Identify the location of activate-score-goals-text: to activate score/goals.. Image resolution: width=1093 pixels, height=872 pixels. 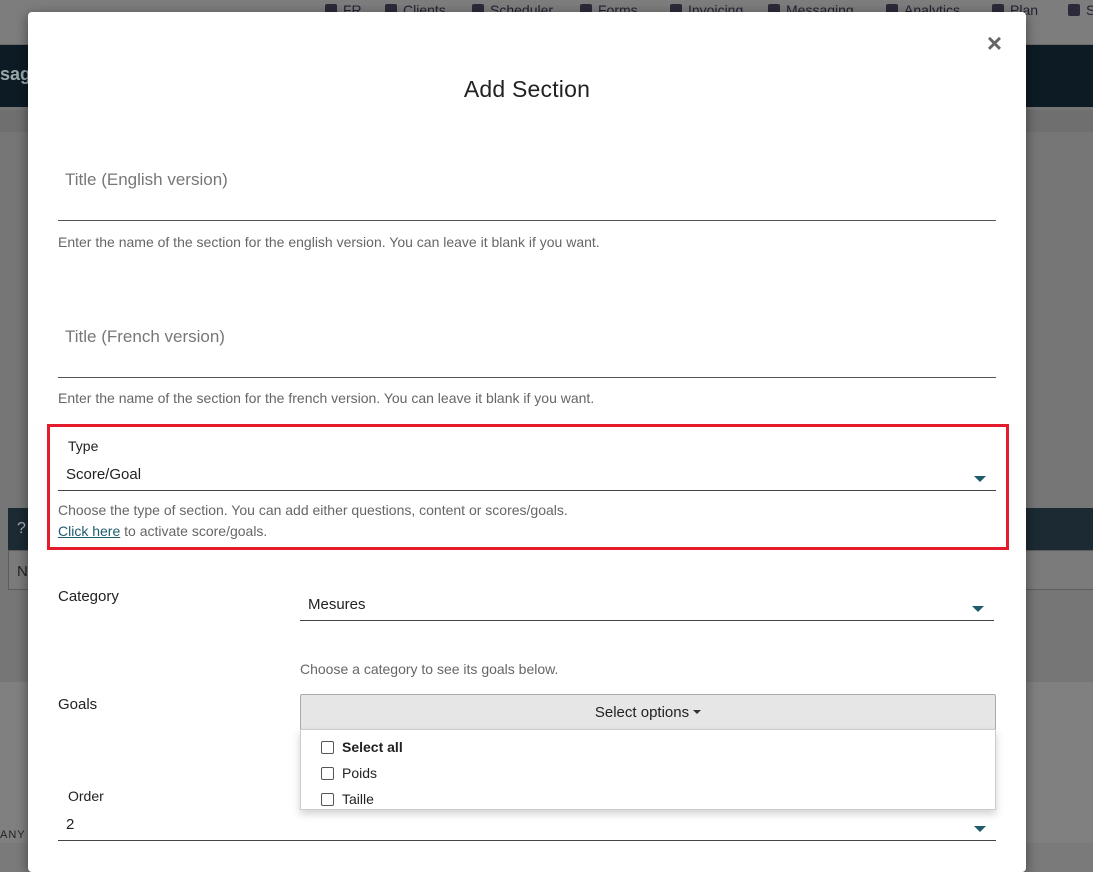
(194, 531).